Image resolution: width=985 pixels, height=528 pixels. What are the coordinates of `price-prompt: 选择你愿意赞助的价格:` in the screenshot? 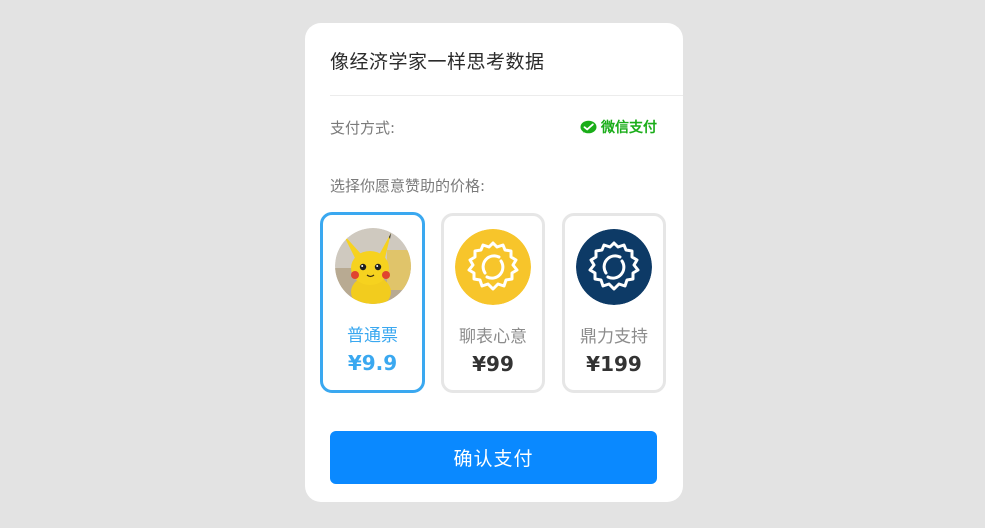 It's located at (408, 186).